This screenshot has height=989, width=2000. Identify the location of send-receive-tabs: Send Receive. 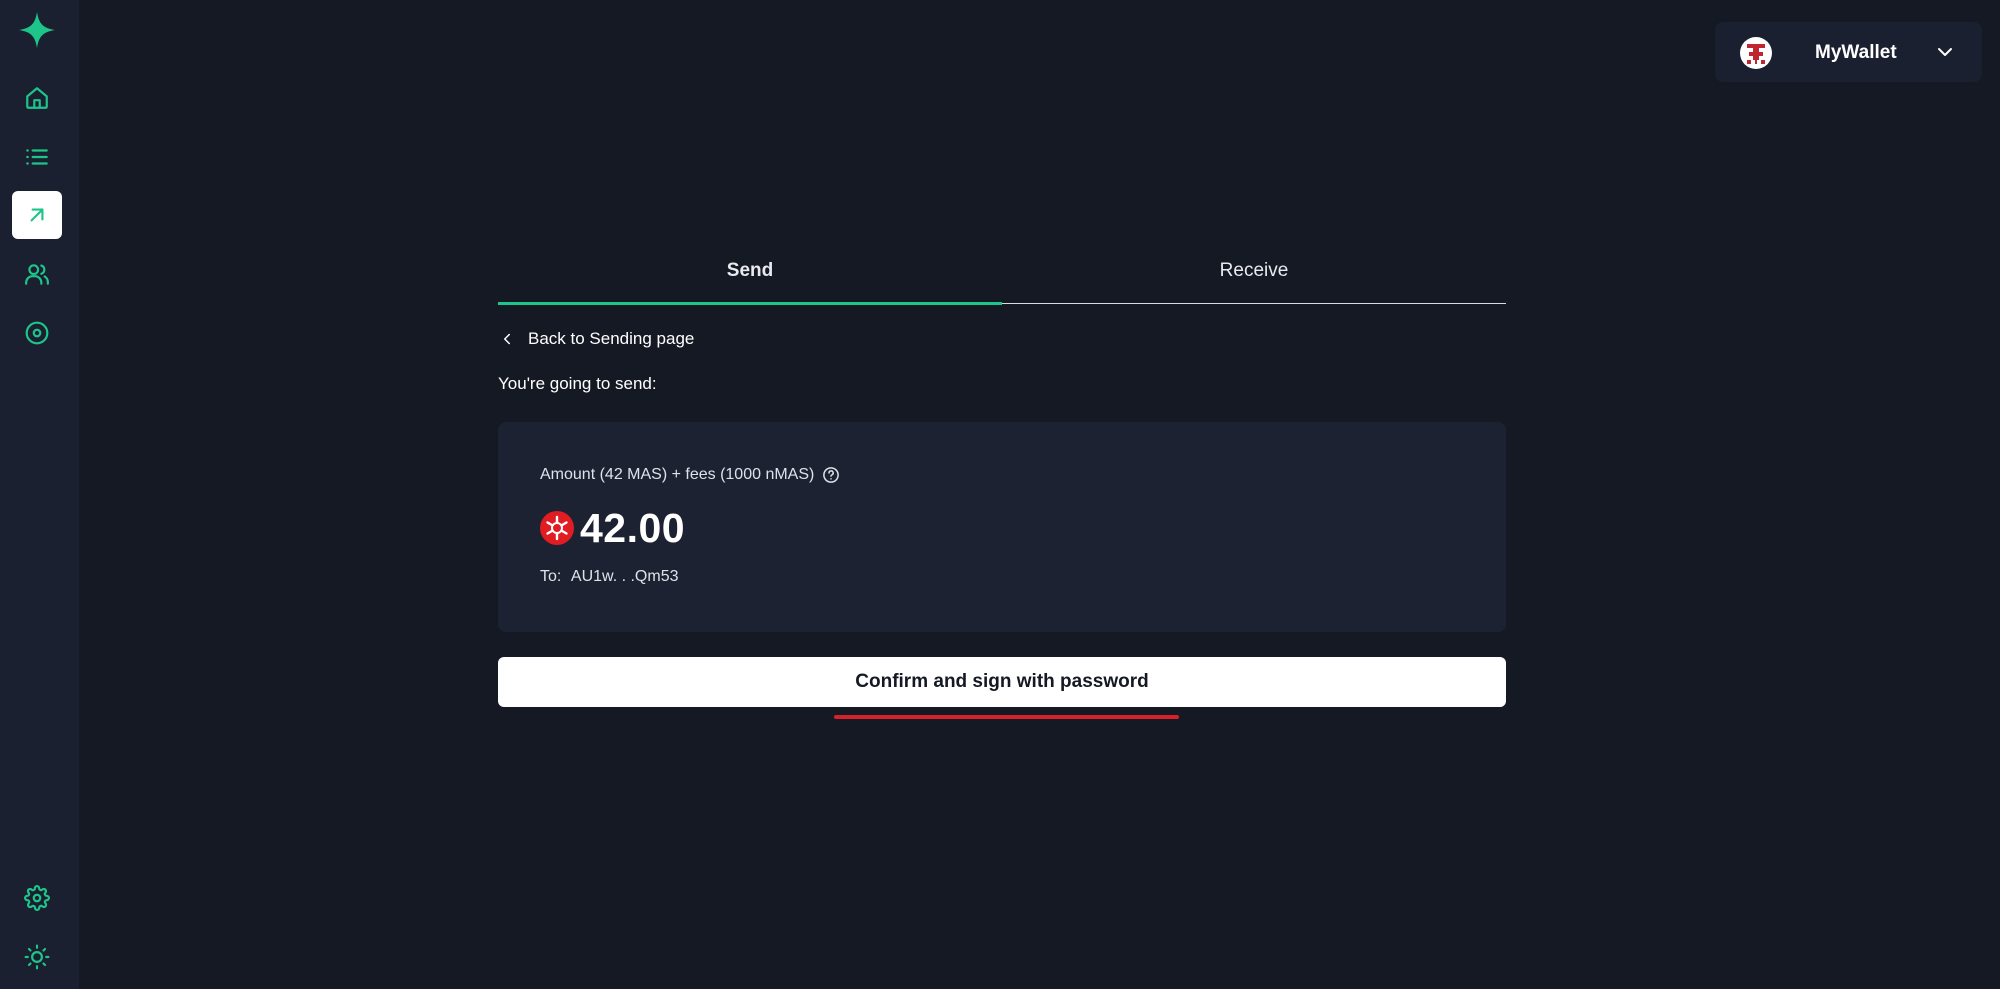
(1002, 282).